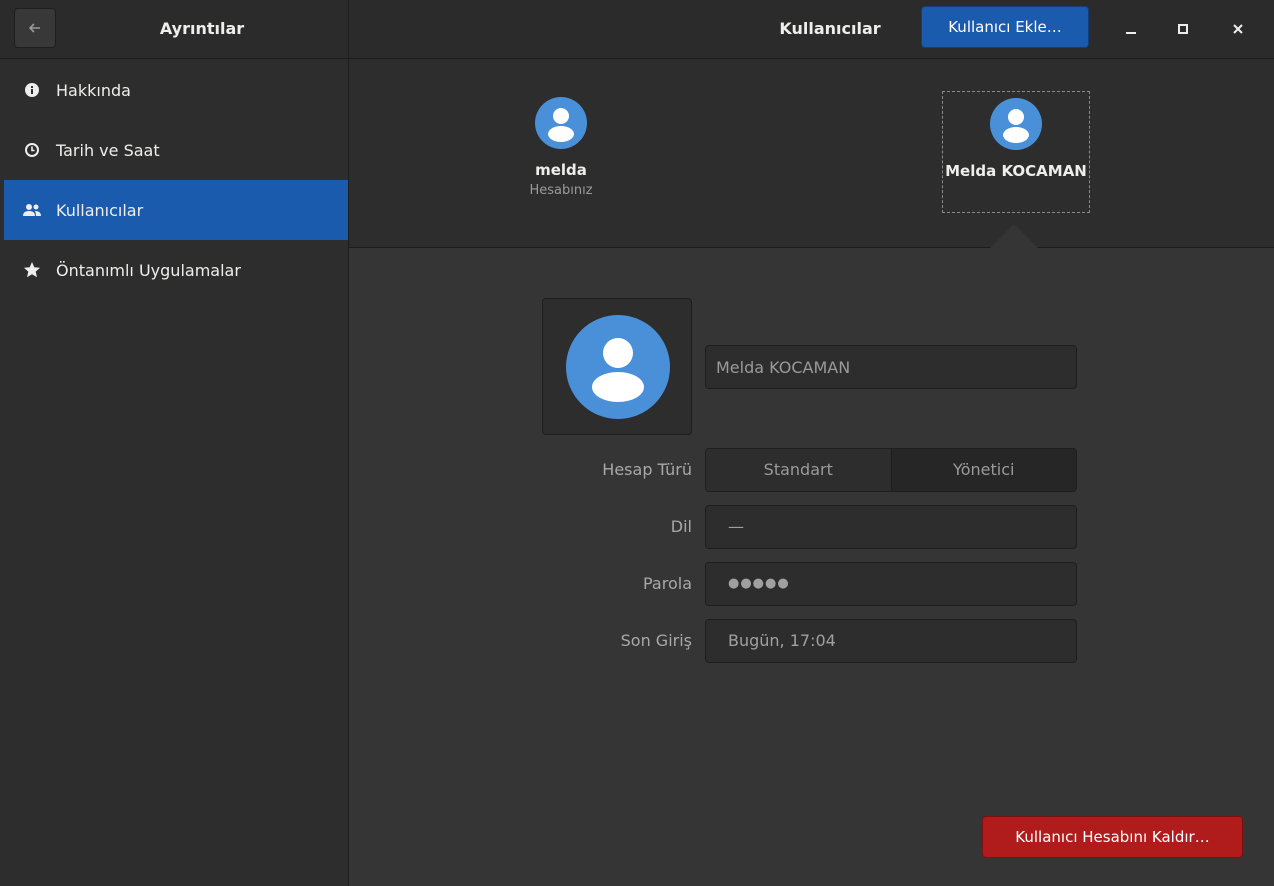 Image resolution: width=1274 pixels, height=886 pixels. Describe the element at coordinates (148, 270) in the screenshot. I see `sidebar-item-label: Öntanımlı Uygulamalar` at that location.